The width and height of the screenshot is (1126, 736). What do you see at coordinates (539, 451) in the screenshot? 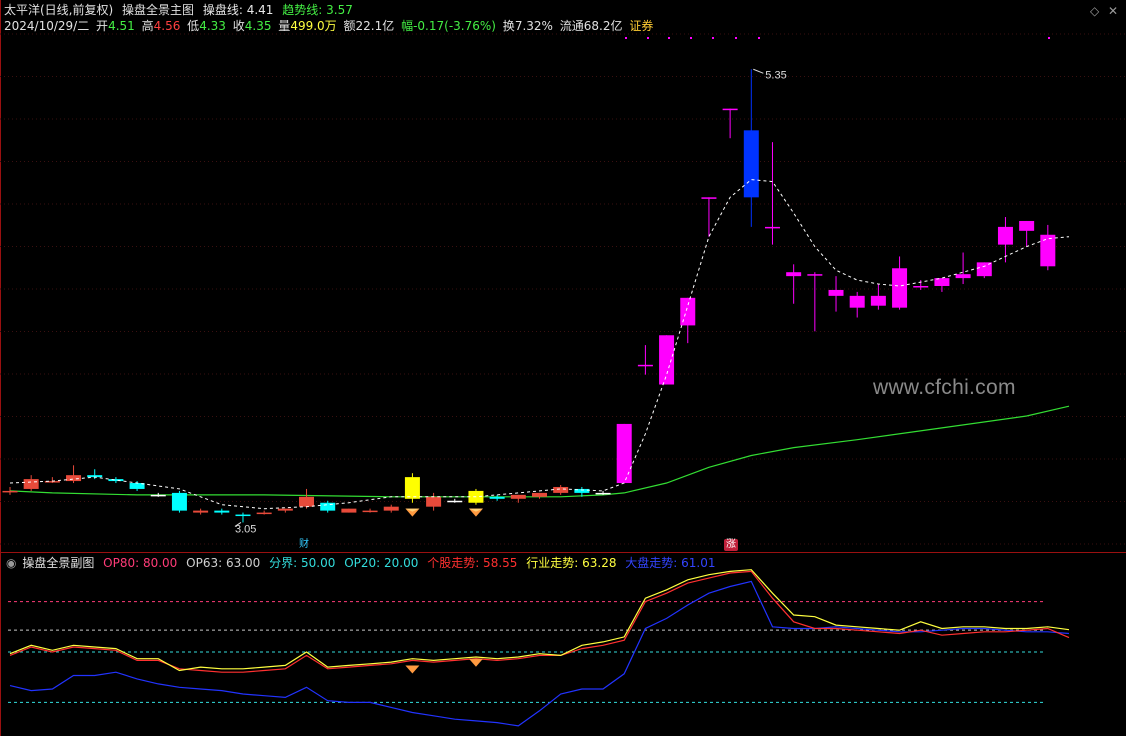
I see `trend-line` at bounding box center [539, 451].